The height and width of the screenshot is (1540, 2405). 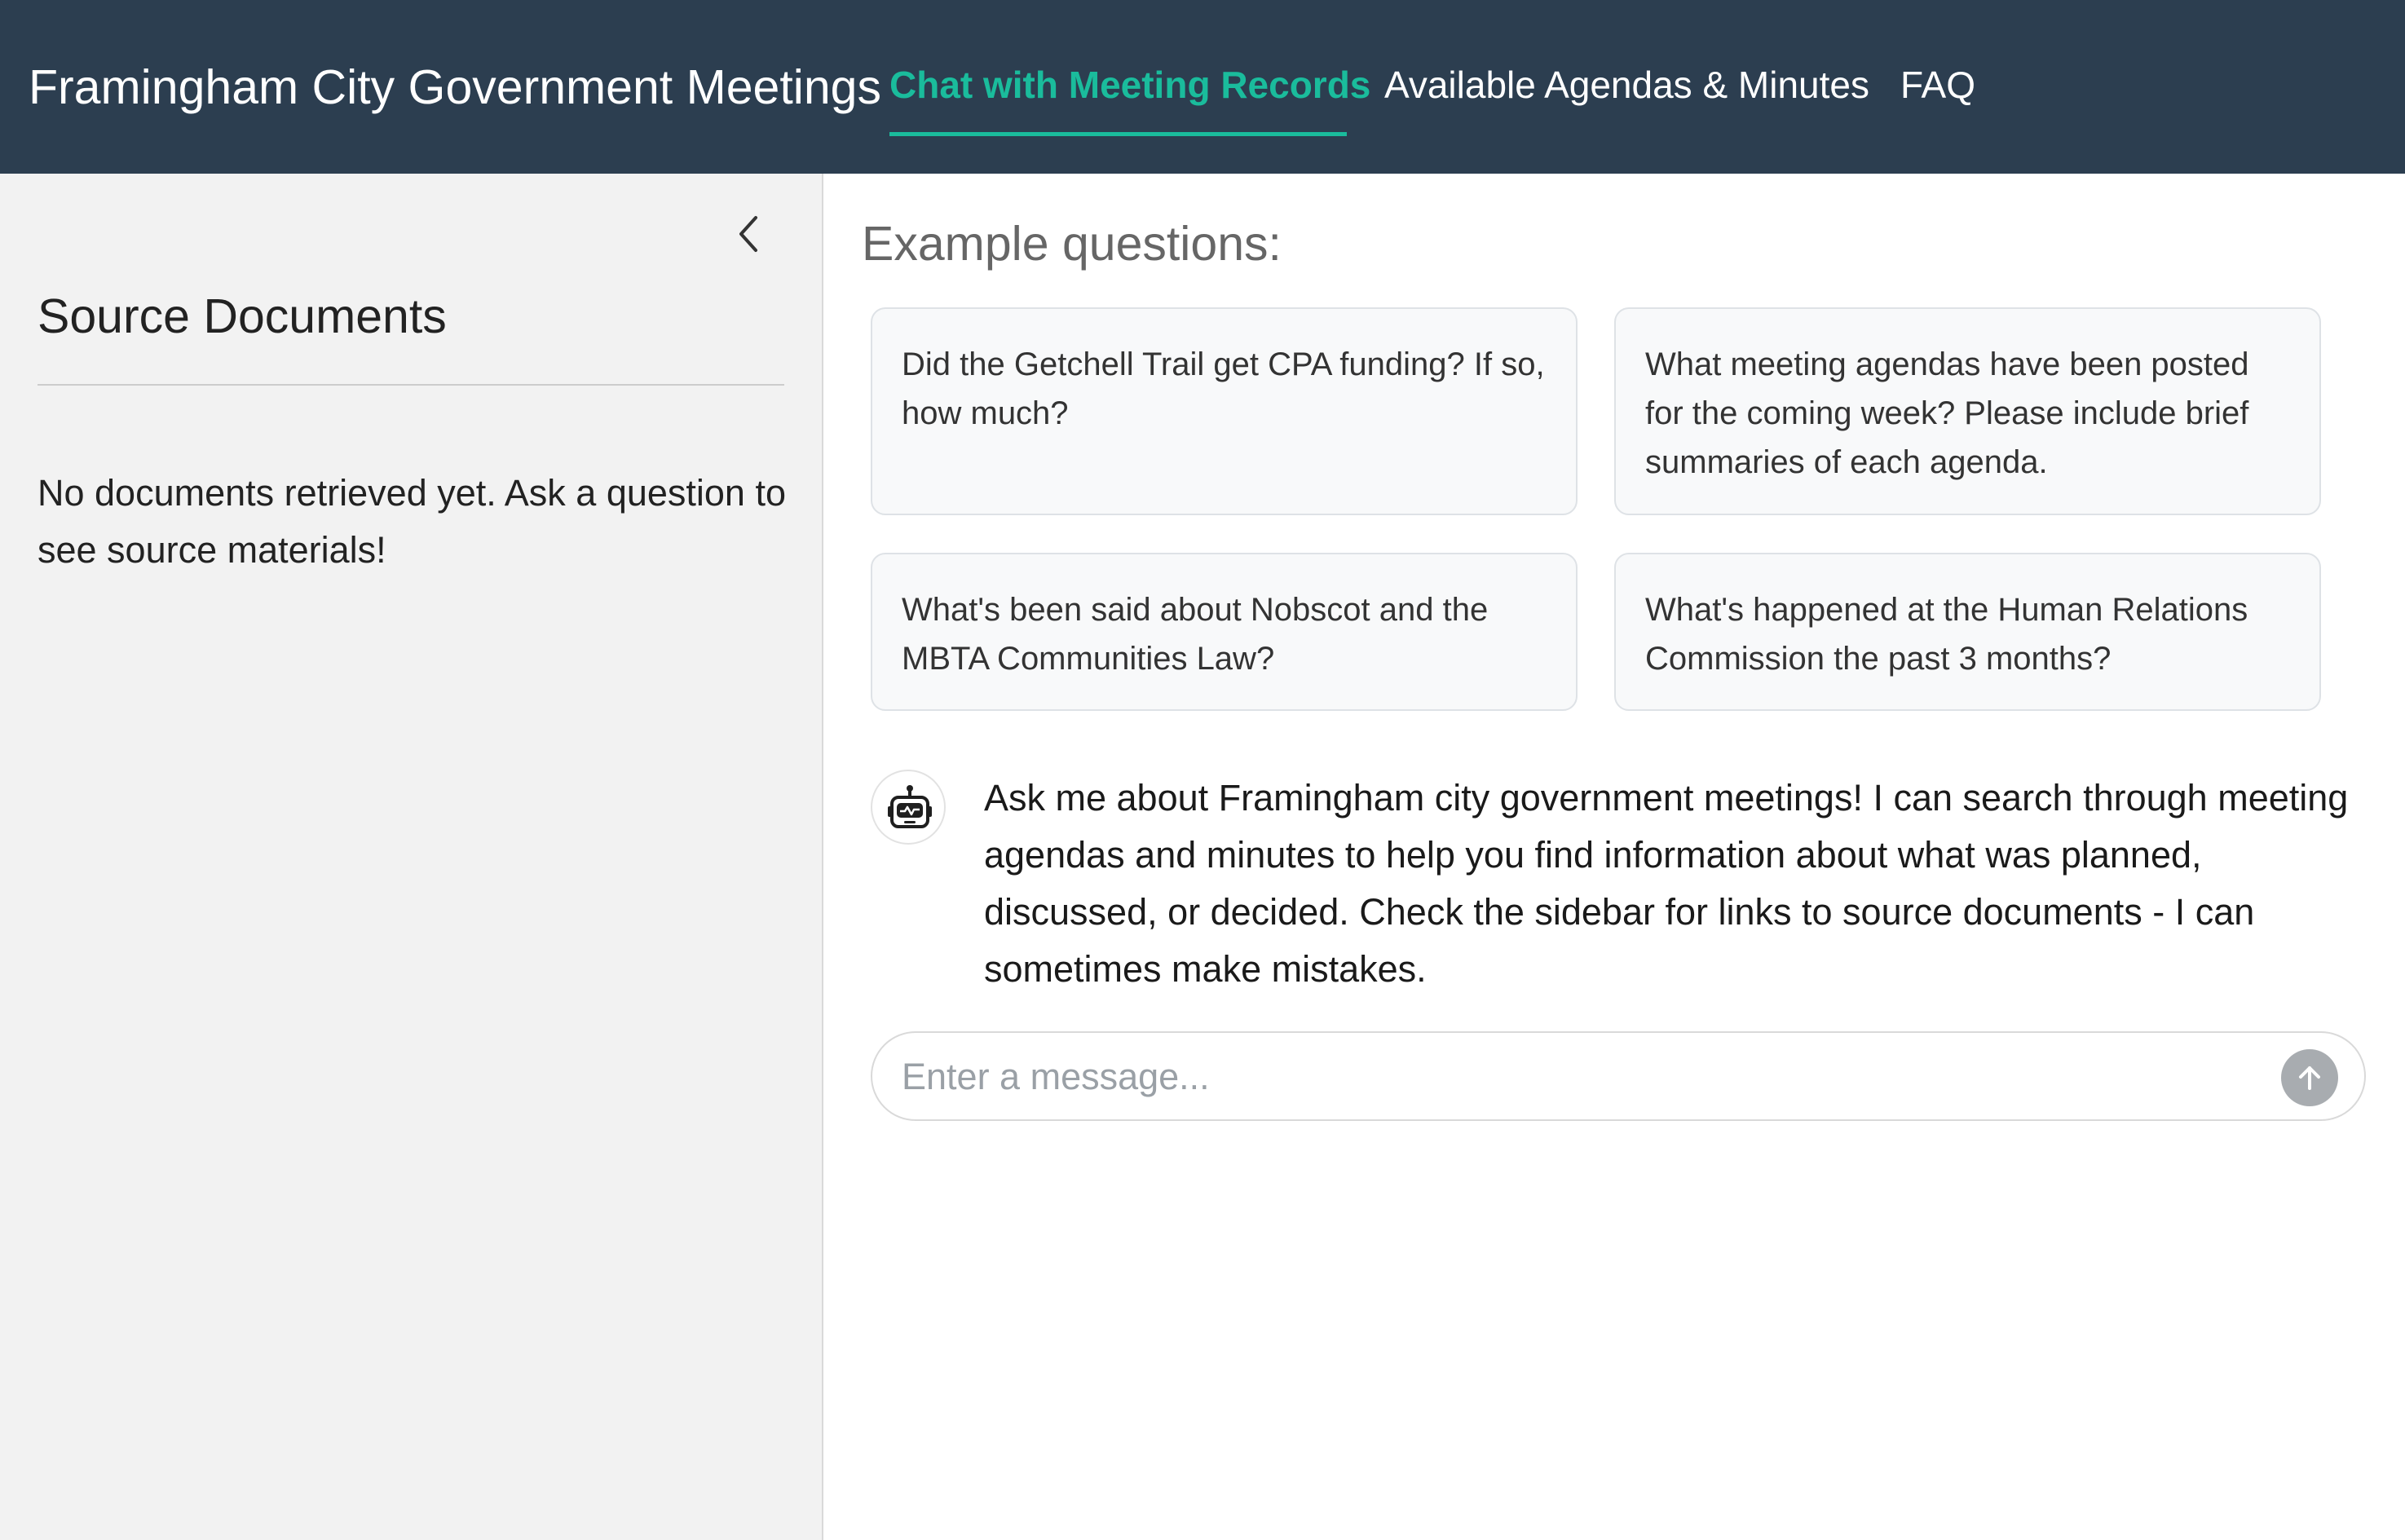 I want to click on sidebar-divider, so click(x=411, y=385).